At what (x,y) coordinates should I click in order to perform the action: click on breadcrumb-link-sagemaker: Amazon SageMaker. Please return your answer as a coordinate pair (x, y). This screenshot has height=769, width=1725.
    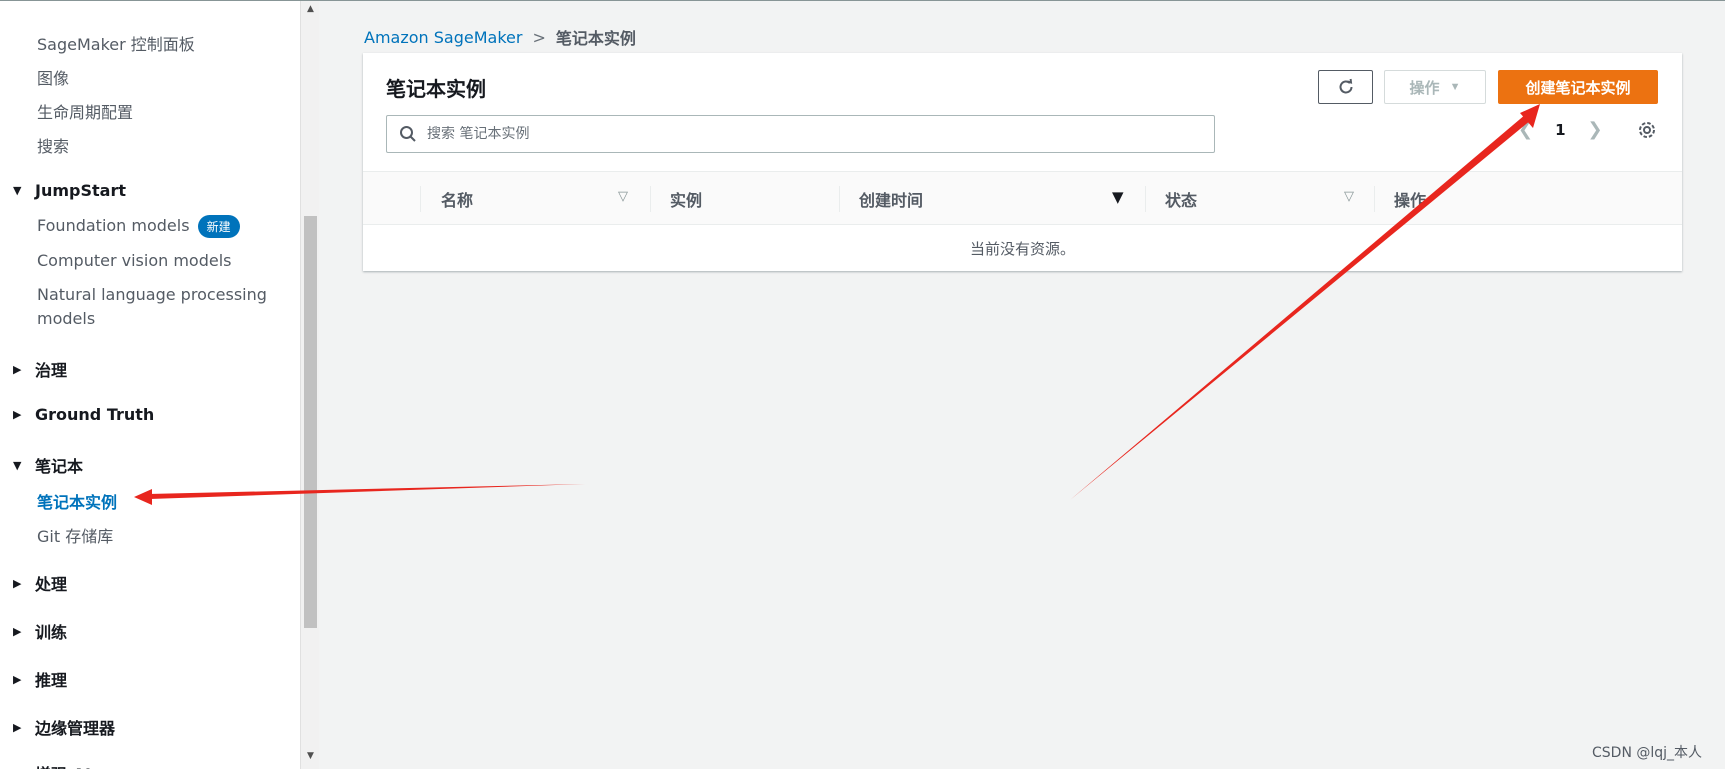
    Looking at the image, I should click on (443, 37).